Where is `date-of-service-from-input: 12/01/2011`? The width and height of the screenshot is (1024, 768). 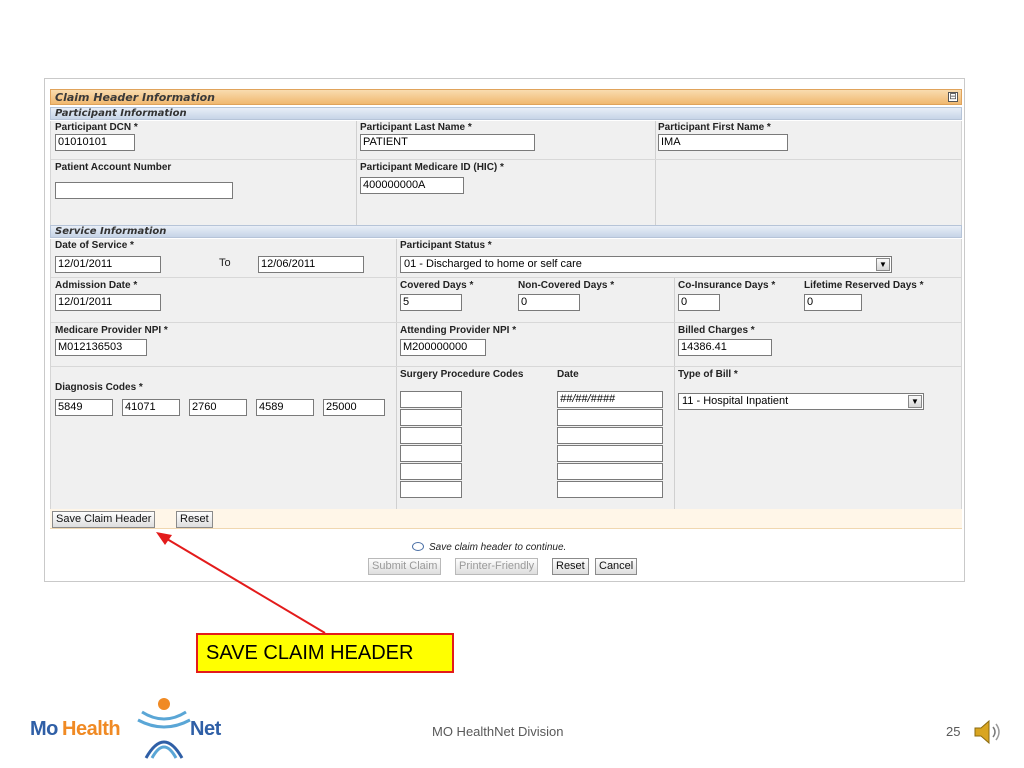
date-of-service-from-input: 12/01/2011 is located at coordinates (108, 264).